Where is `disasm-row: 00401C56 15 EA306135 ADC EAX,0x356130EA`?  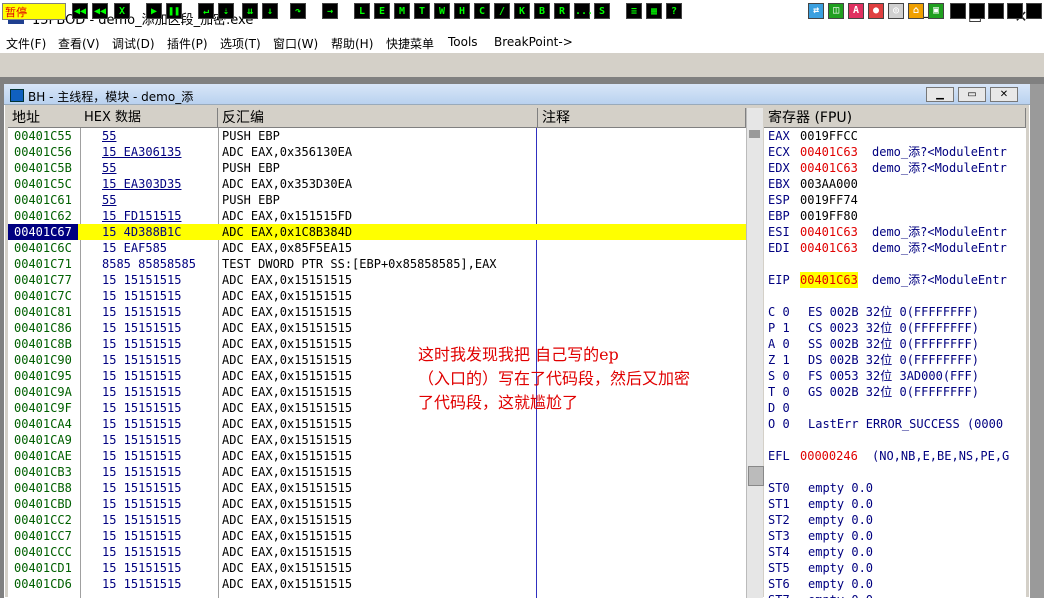 disasm-row: 00401C56 15 EA306135 ADC EAX,0x356130EA is located at coordinates (377, 152).